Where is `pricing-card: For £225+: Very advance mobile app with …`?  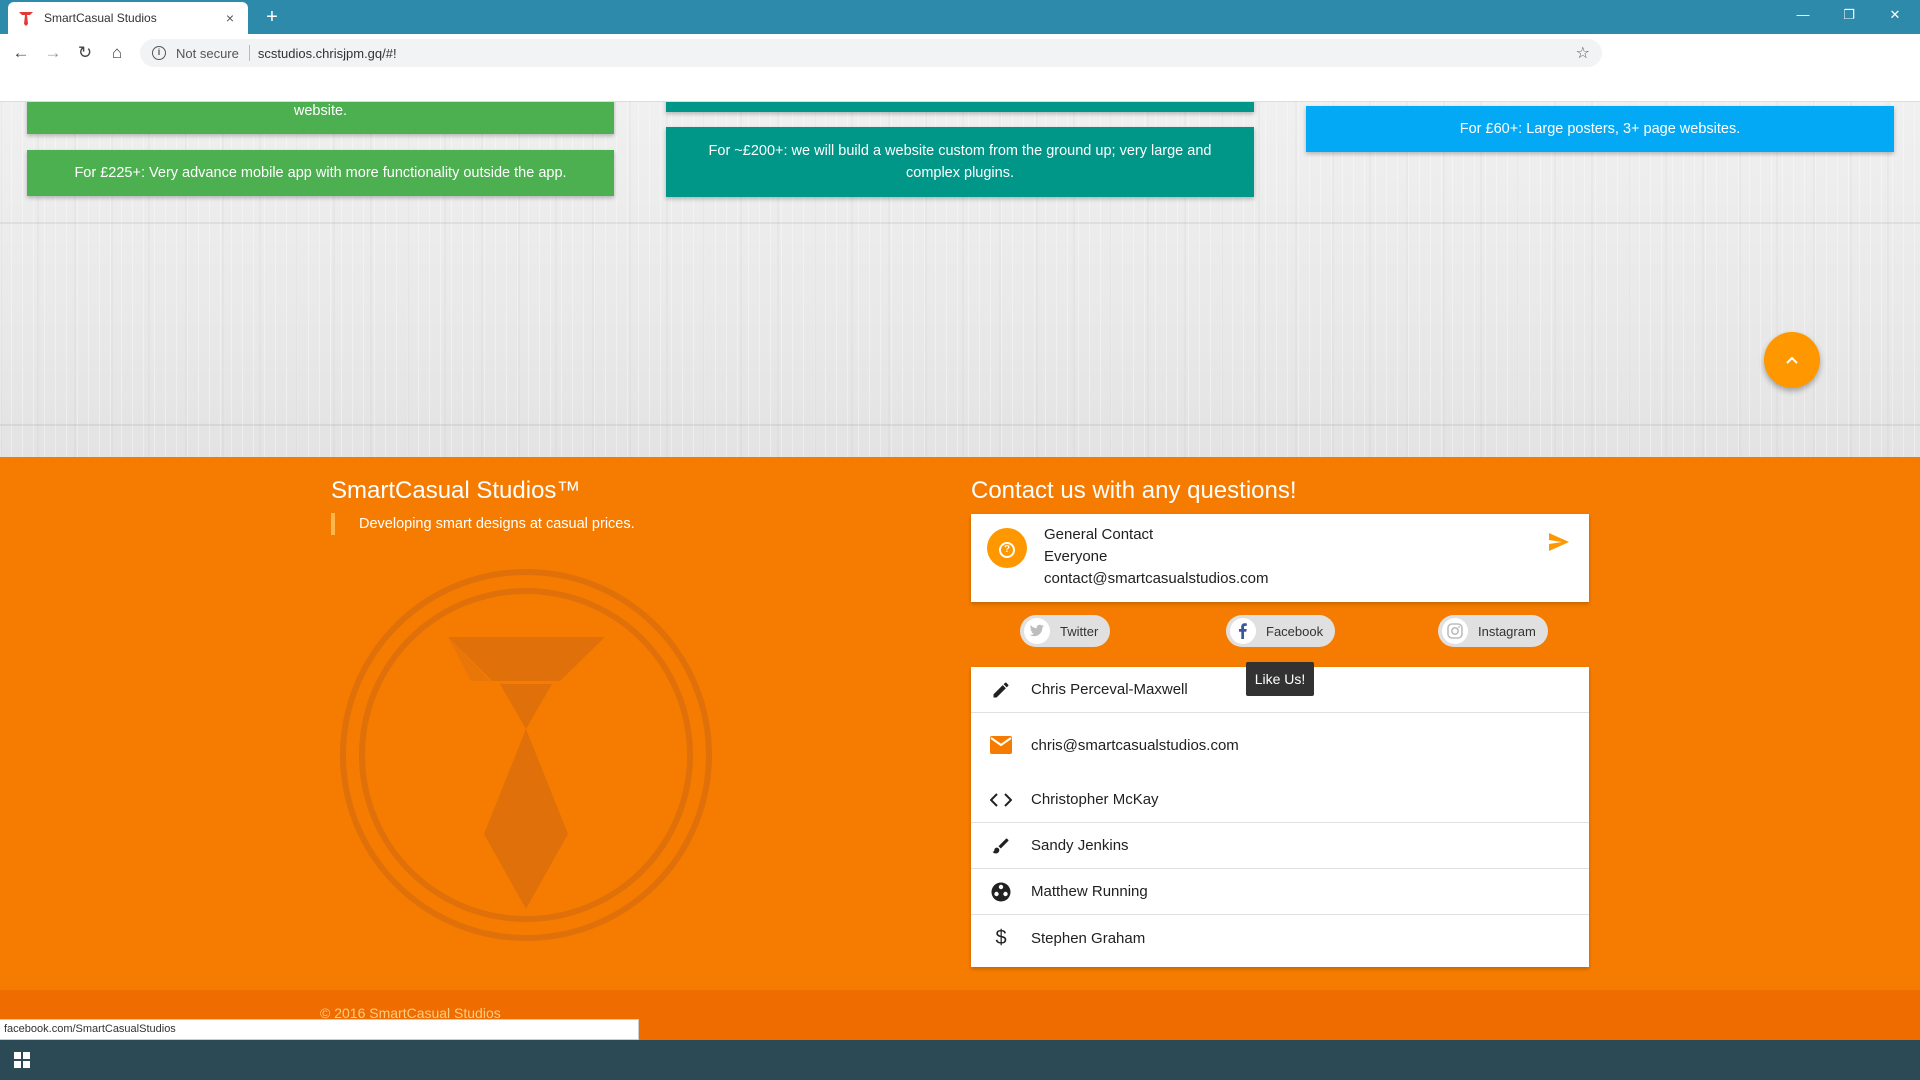
pricing-card: For £225+: Very advance mobile app with … is located at coordinates (320, 173).